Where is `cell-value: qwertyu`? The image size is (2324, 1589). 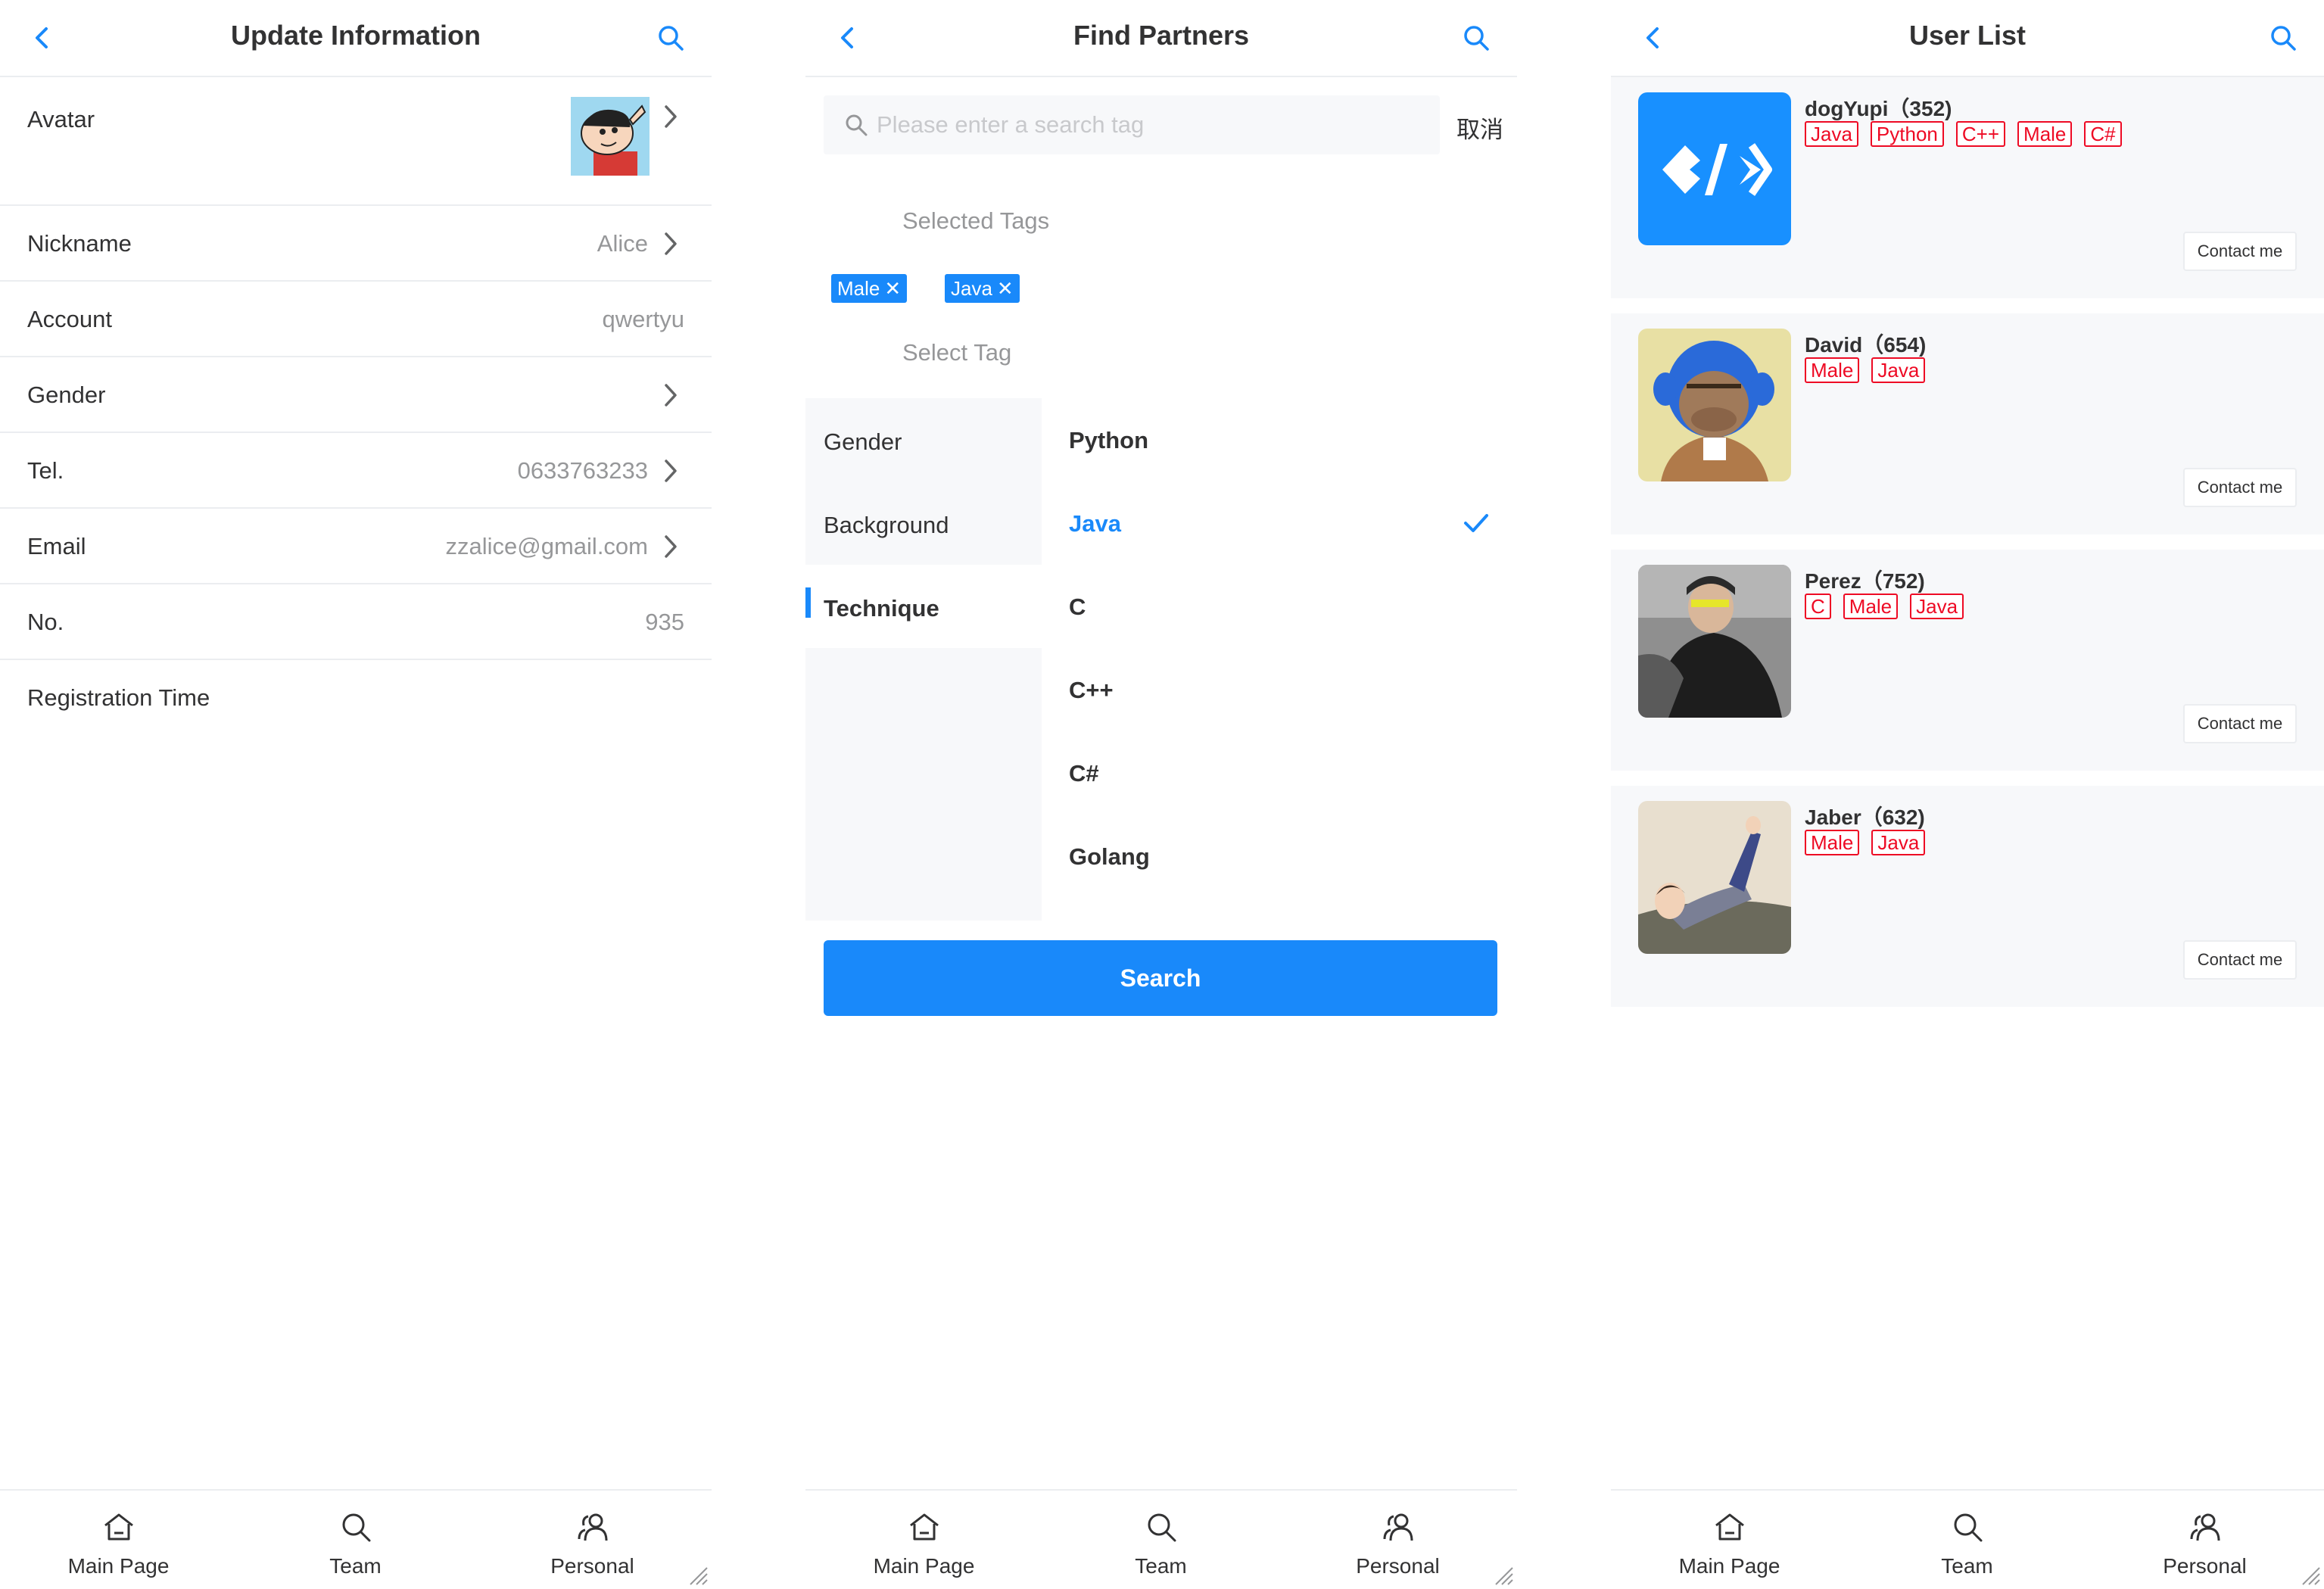
cell-value: qwertyu is located at coordinates (643, 319).